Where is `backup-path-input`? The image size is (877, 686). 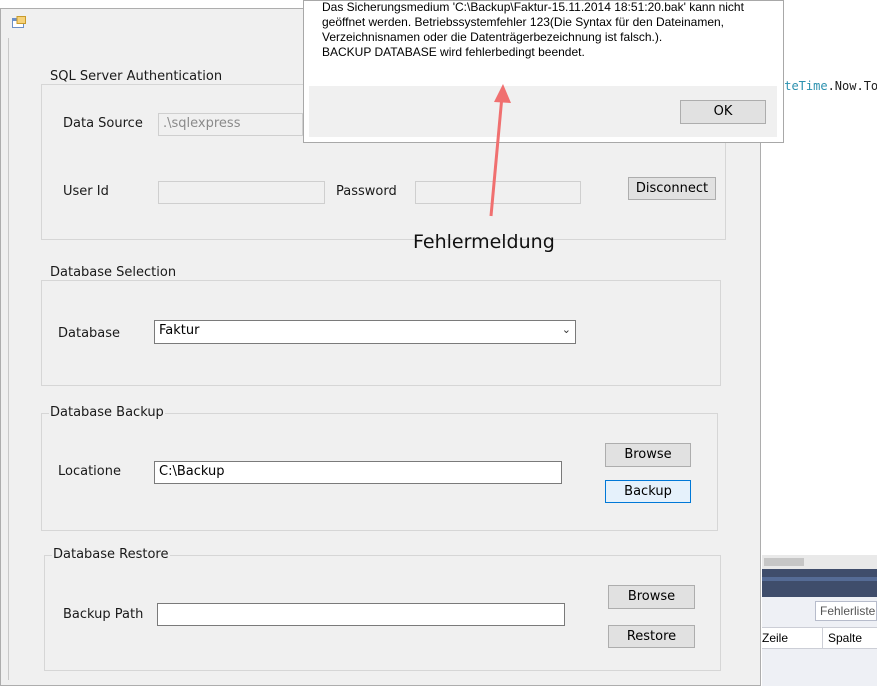
backup-path-input is located at coordinates (361, 614).